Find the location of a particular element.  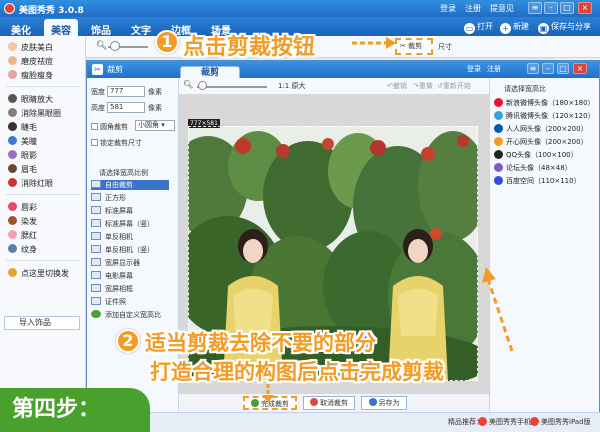

ratio-option-standard-screen: 标准屏幕 is located at coordinates (112, 211).